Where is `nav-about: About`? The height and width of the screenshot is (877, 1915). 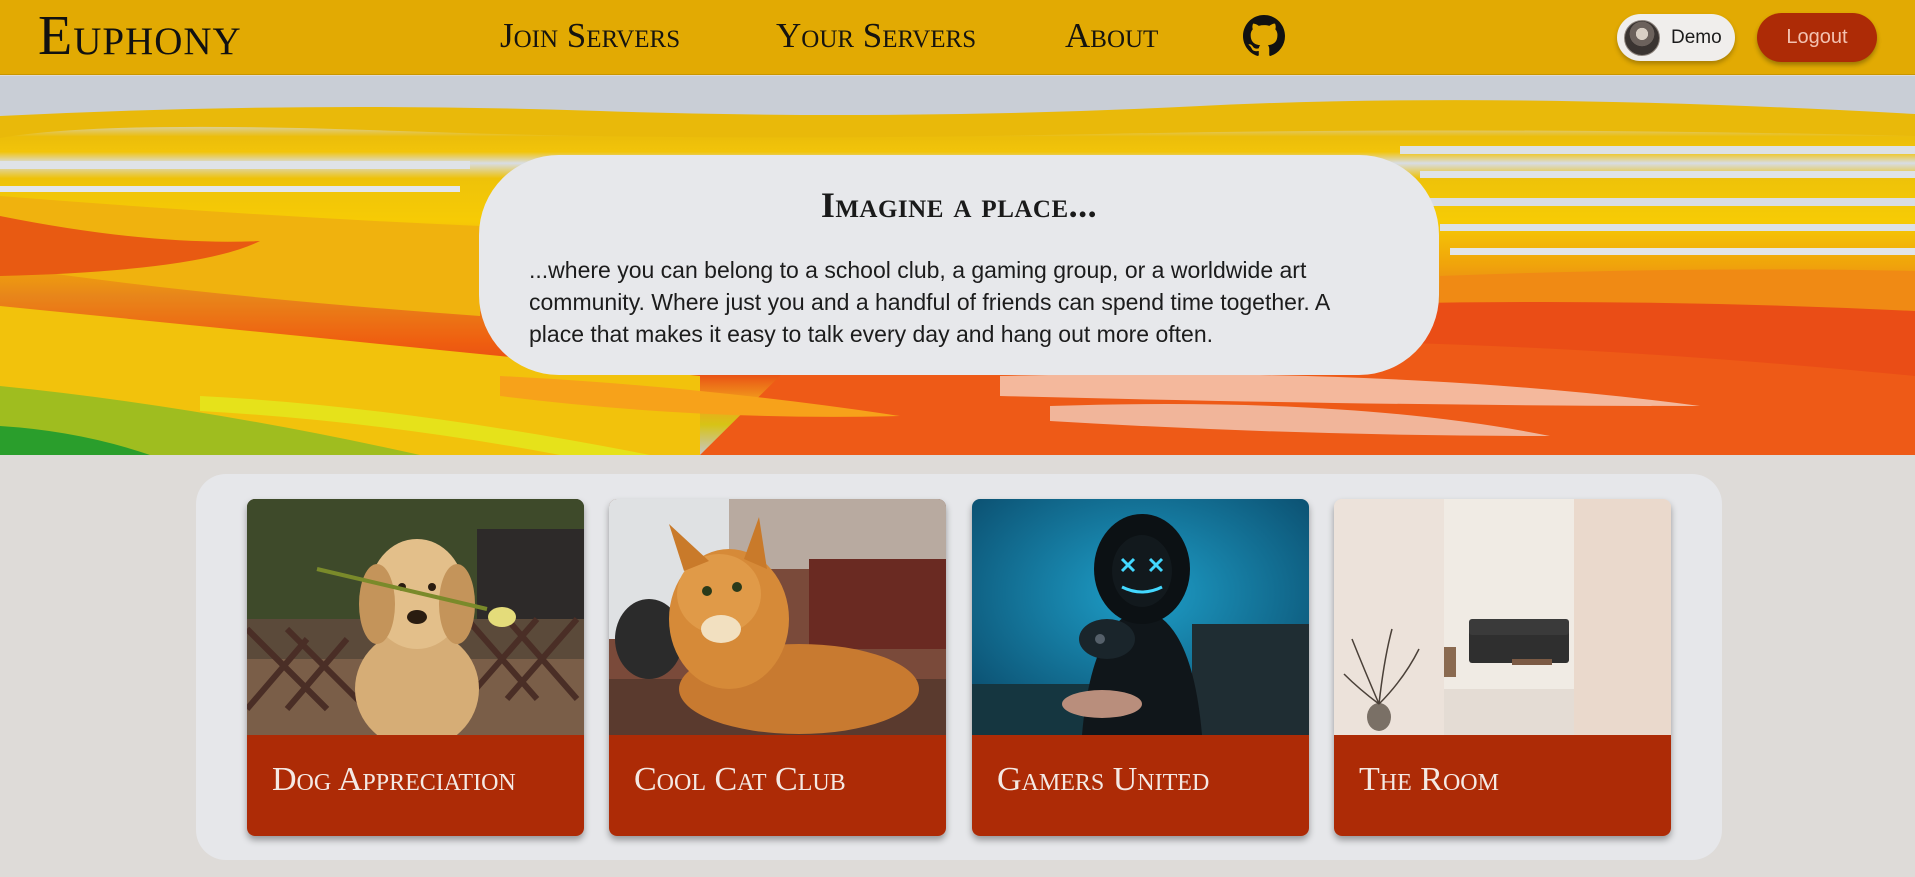
nav-about: About is located at coordinates (1111, 36).